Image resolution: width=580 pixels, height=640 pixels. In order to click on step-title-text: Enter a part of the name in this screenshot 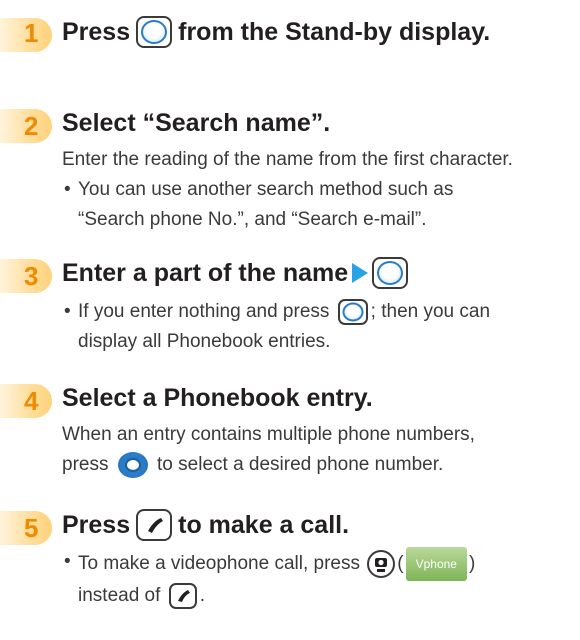, I will do `click(205, 272)`.